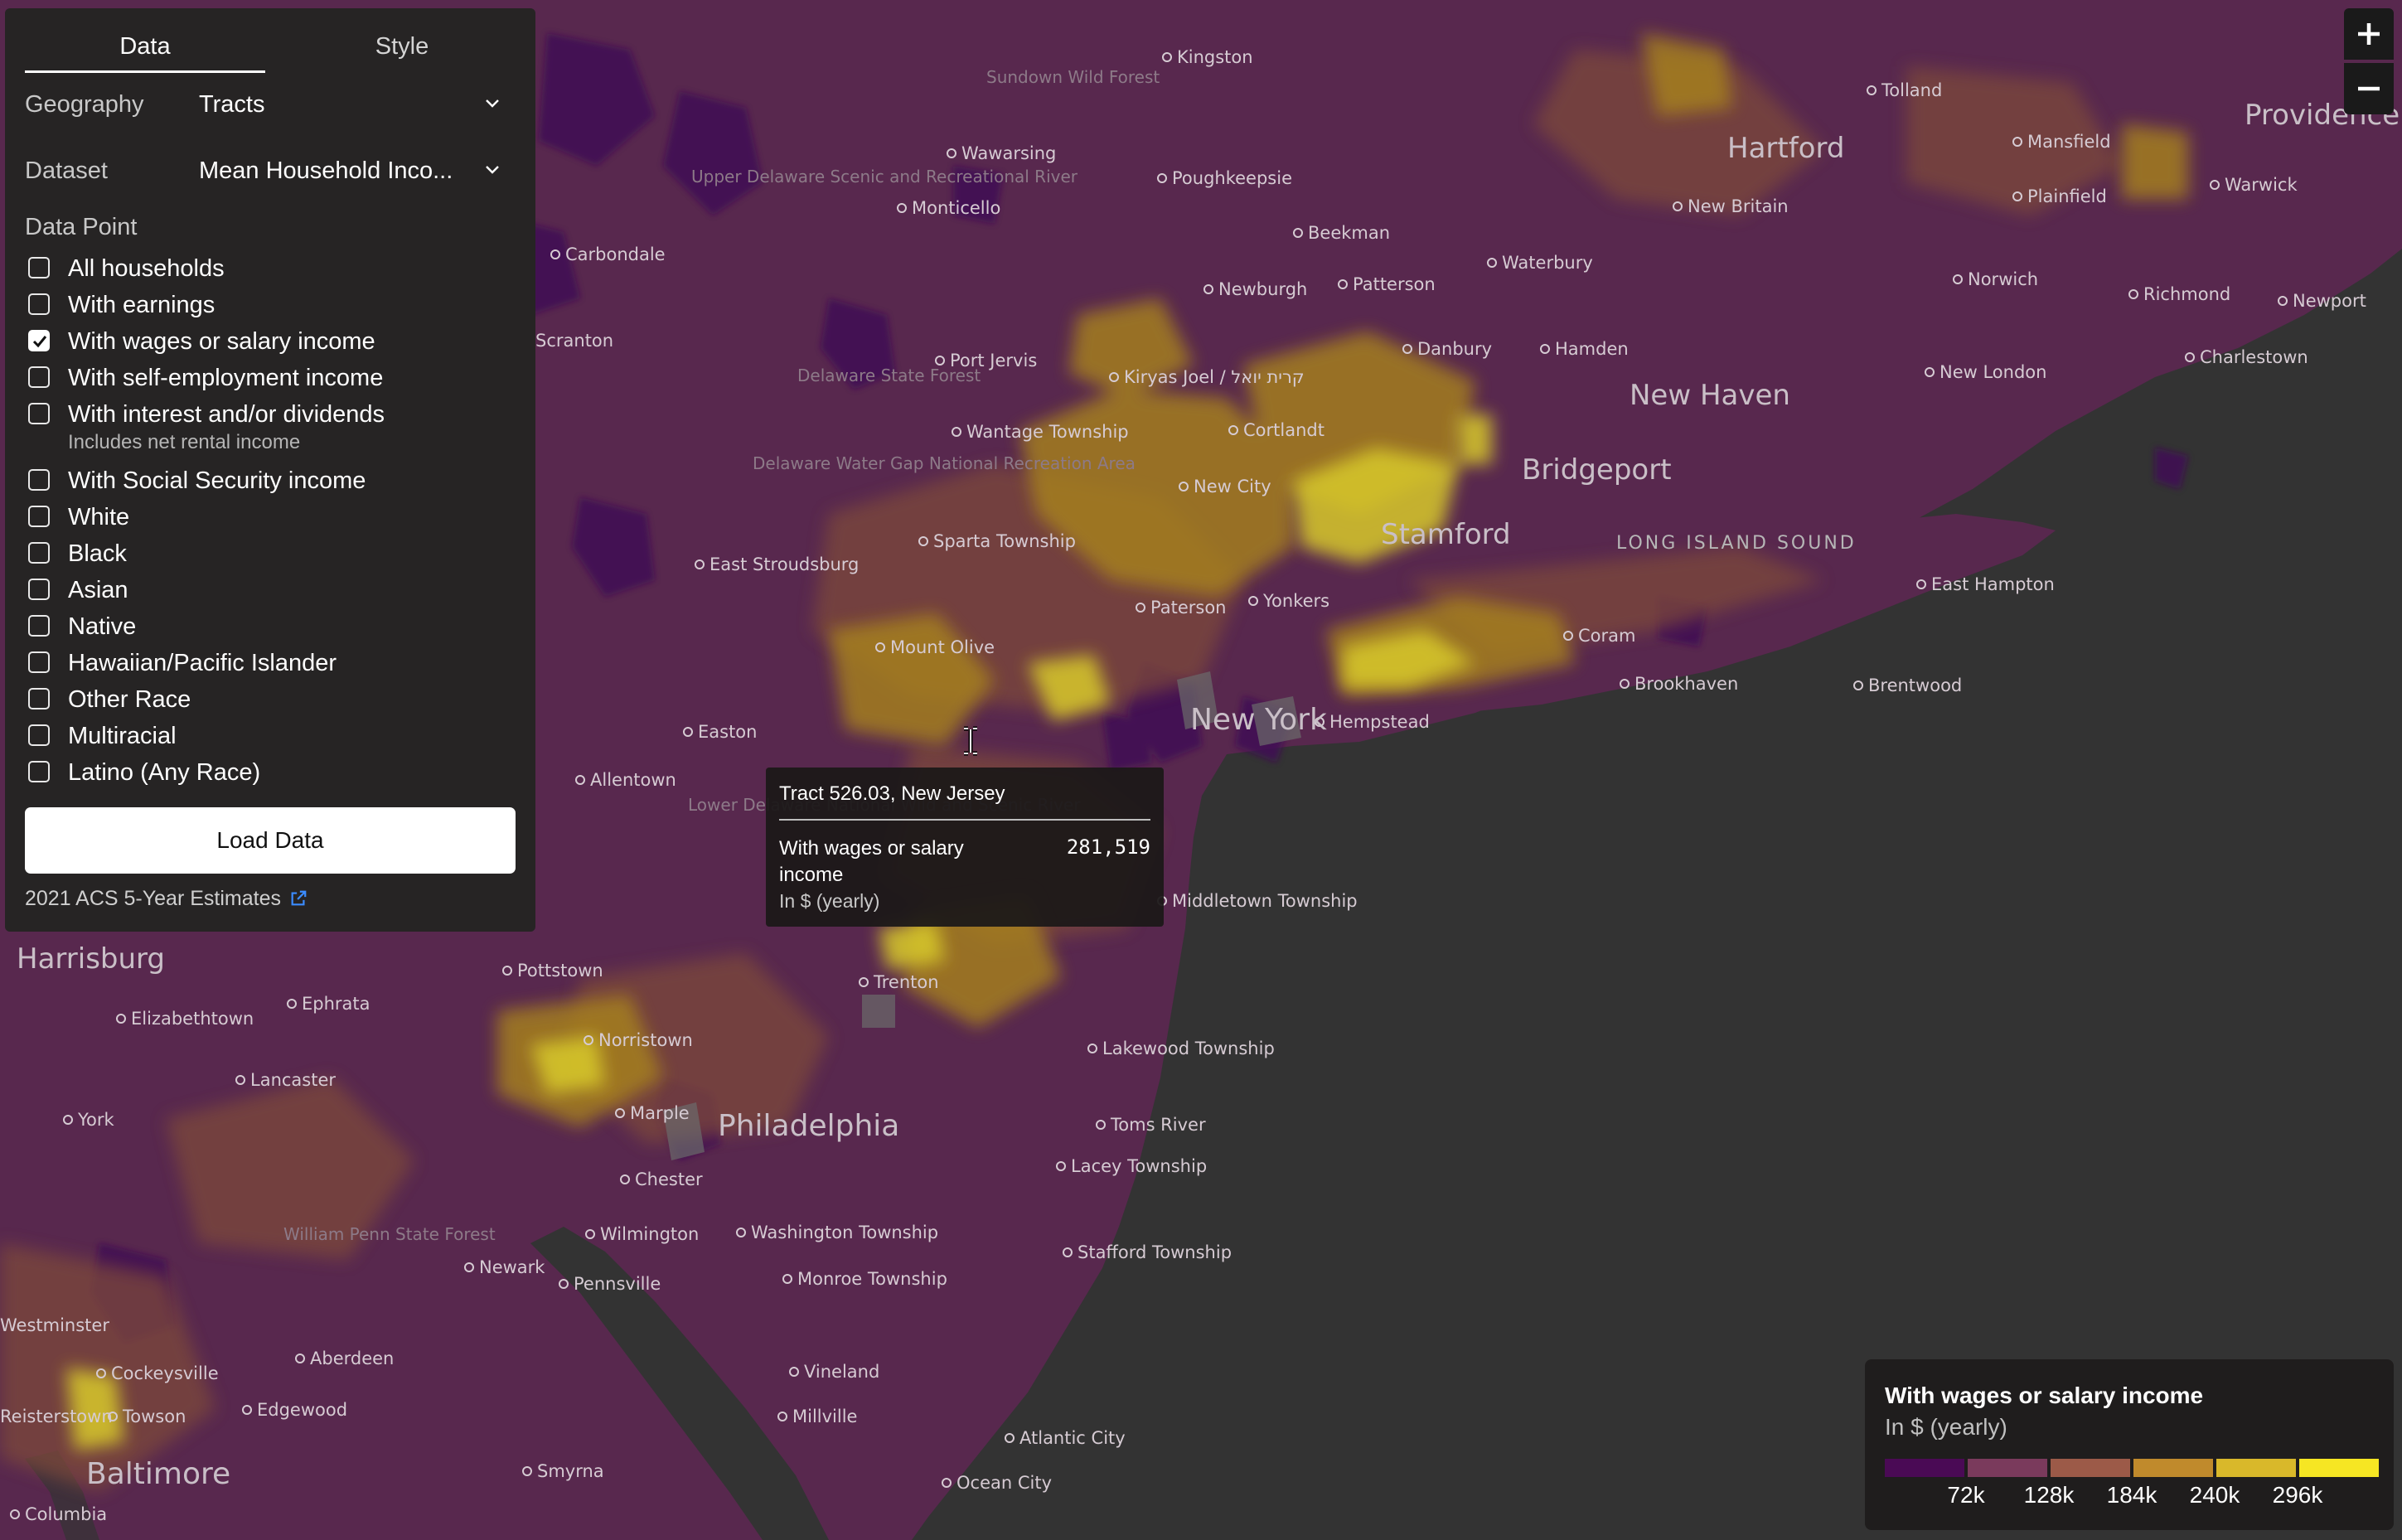  I want to click on place-label: Chester, so click(669, 1179).